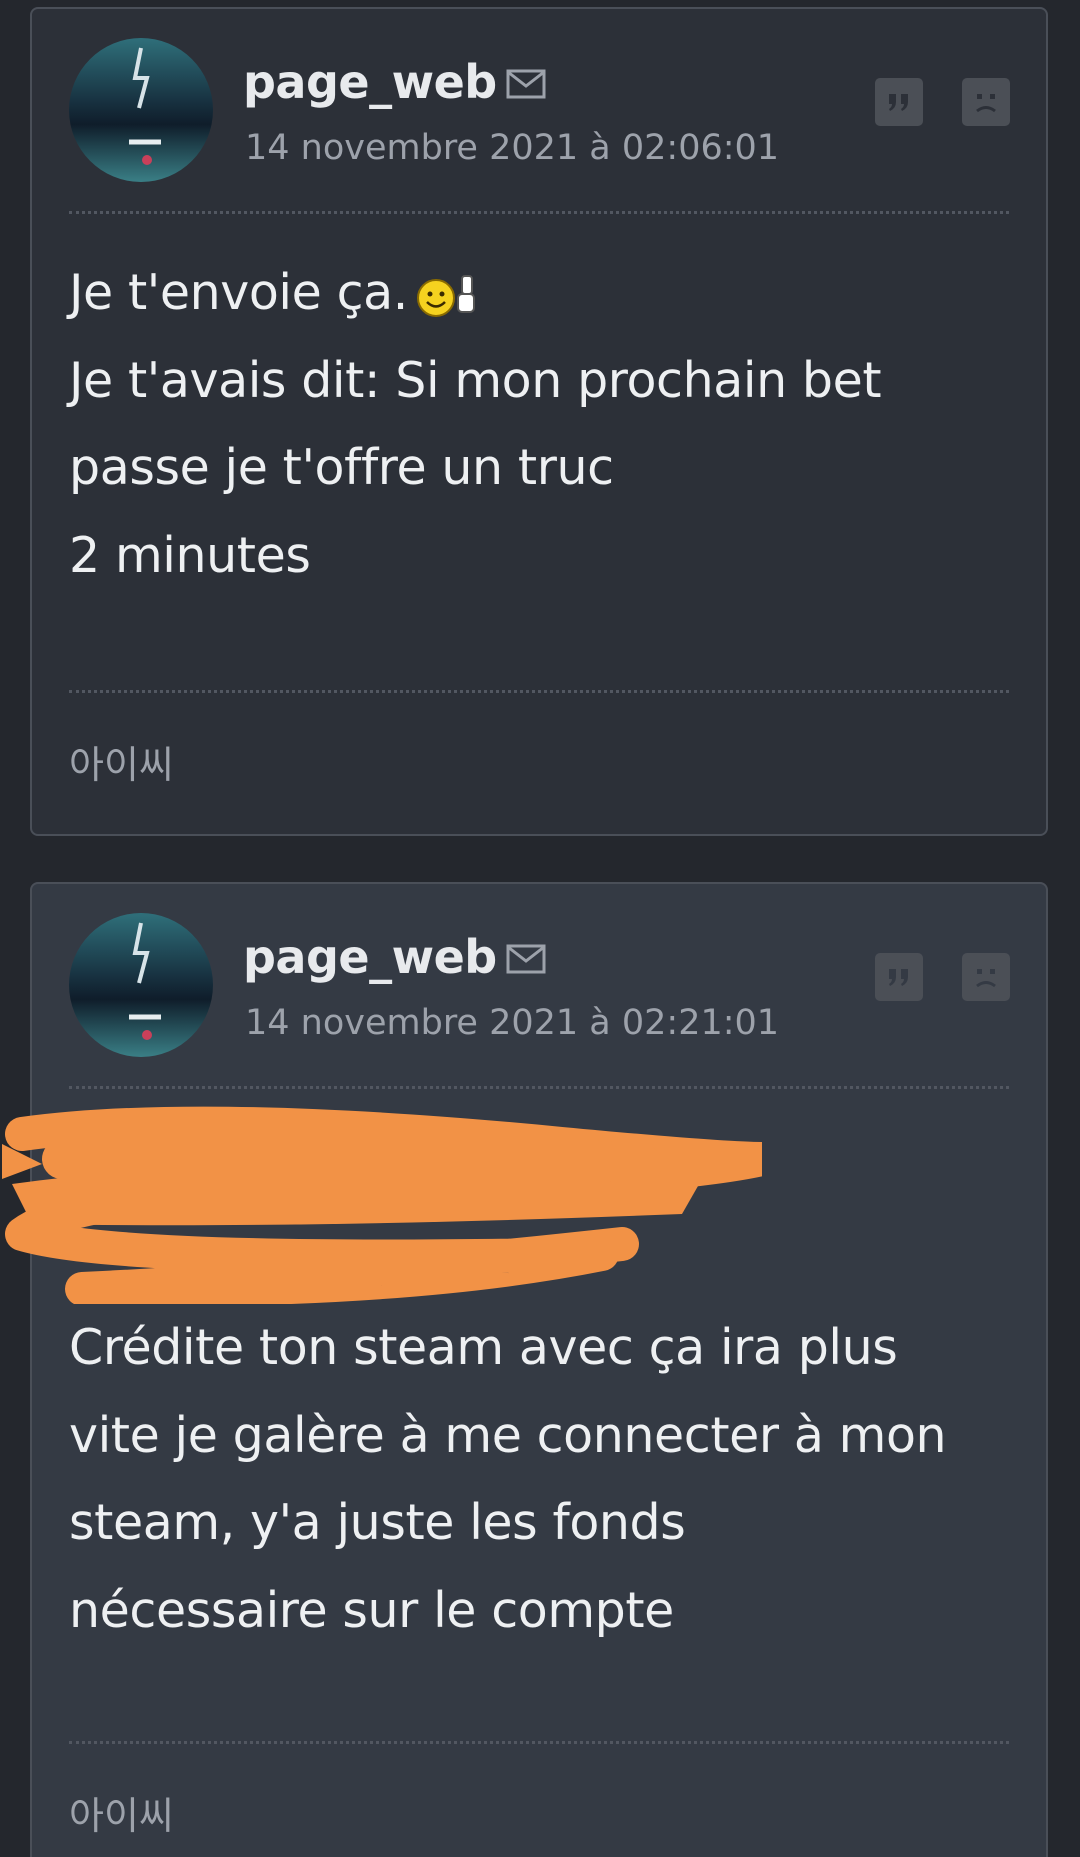 The height and width of the screenshot is (1857, 1080). What do you see at coordinates (445, 295) in the screenshot?
I see `smiley-thumbs-up-icon` at bounding box center [445, 295].